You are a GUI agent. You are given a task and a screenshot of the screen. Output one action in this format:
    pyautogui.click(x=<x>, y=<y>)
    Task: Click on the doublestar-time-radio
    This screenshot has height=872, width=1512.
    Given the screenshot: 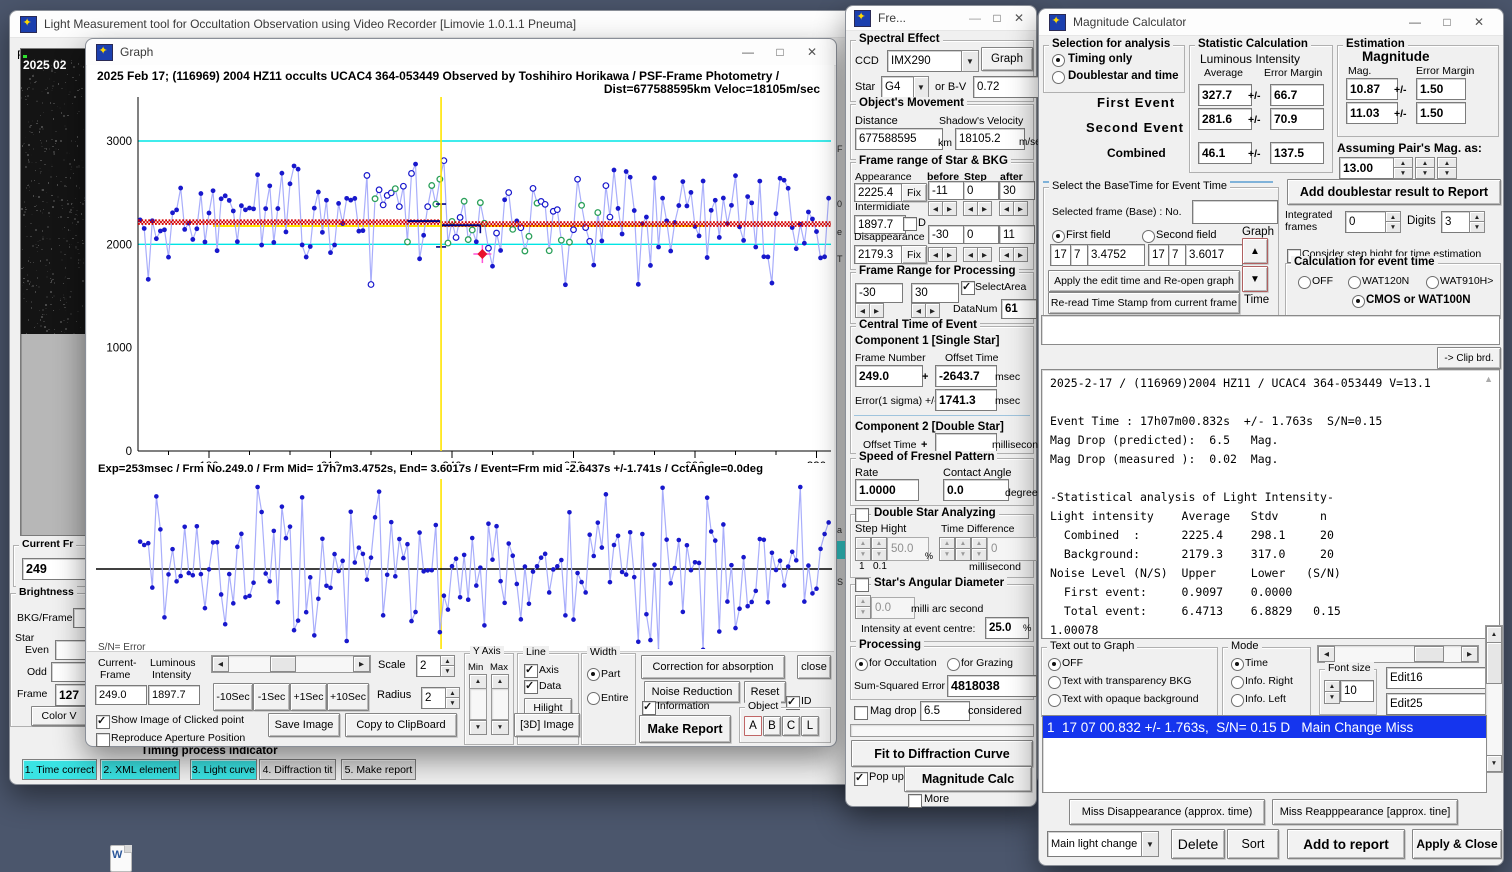 What is the action you would take?
    pyautogui.click(x=1058, y=77)
    